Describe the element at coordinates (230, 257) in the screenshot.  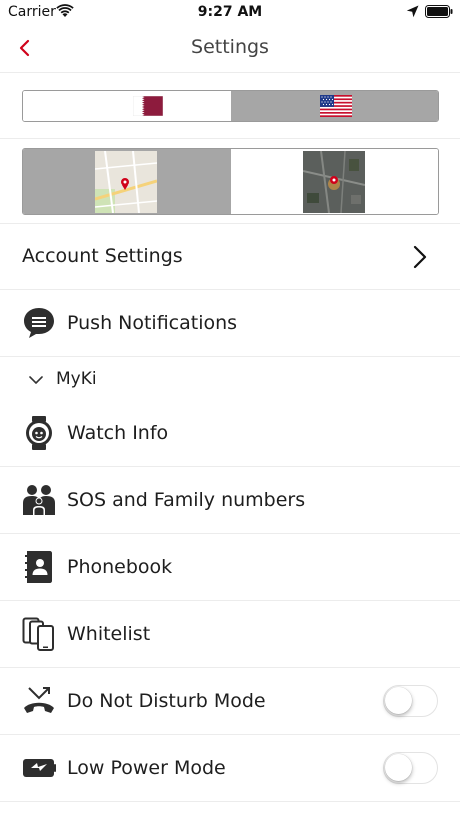
I see `account-settings-row: Account Settings` at that location.